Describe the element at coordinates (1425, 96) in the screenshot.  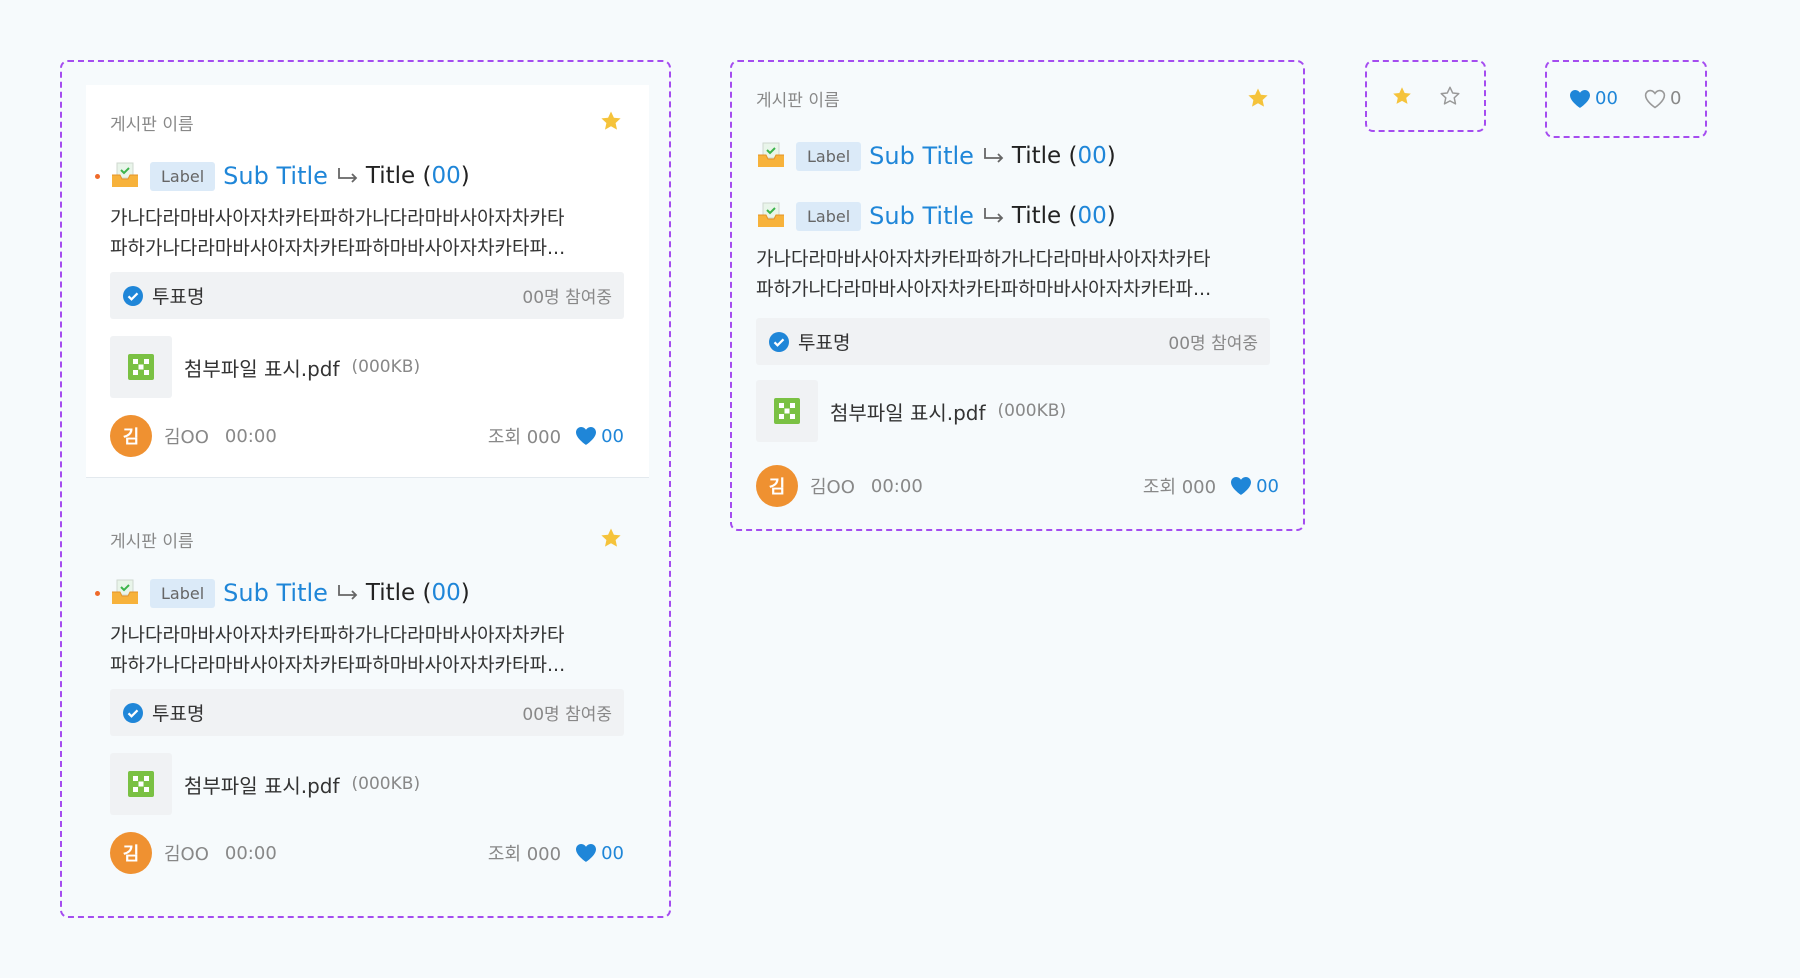
I see `favorite-states-group` at that location.